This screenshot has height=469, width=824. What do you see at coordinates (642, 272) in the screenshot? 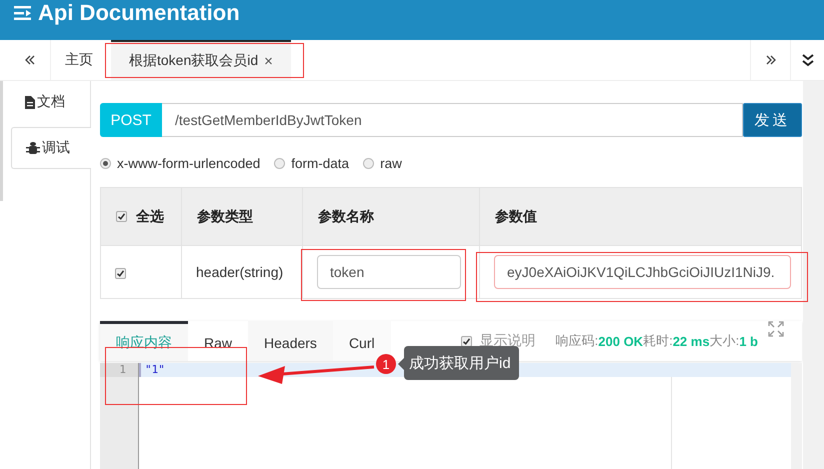
I see `input-field: eyJ0eXAiOiJKV1QiLCJhbGciOiJIUzI1NiJ9.` at bounding box center [642, 272].